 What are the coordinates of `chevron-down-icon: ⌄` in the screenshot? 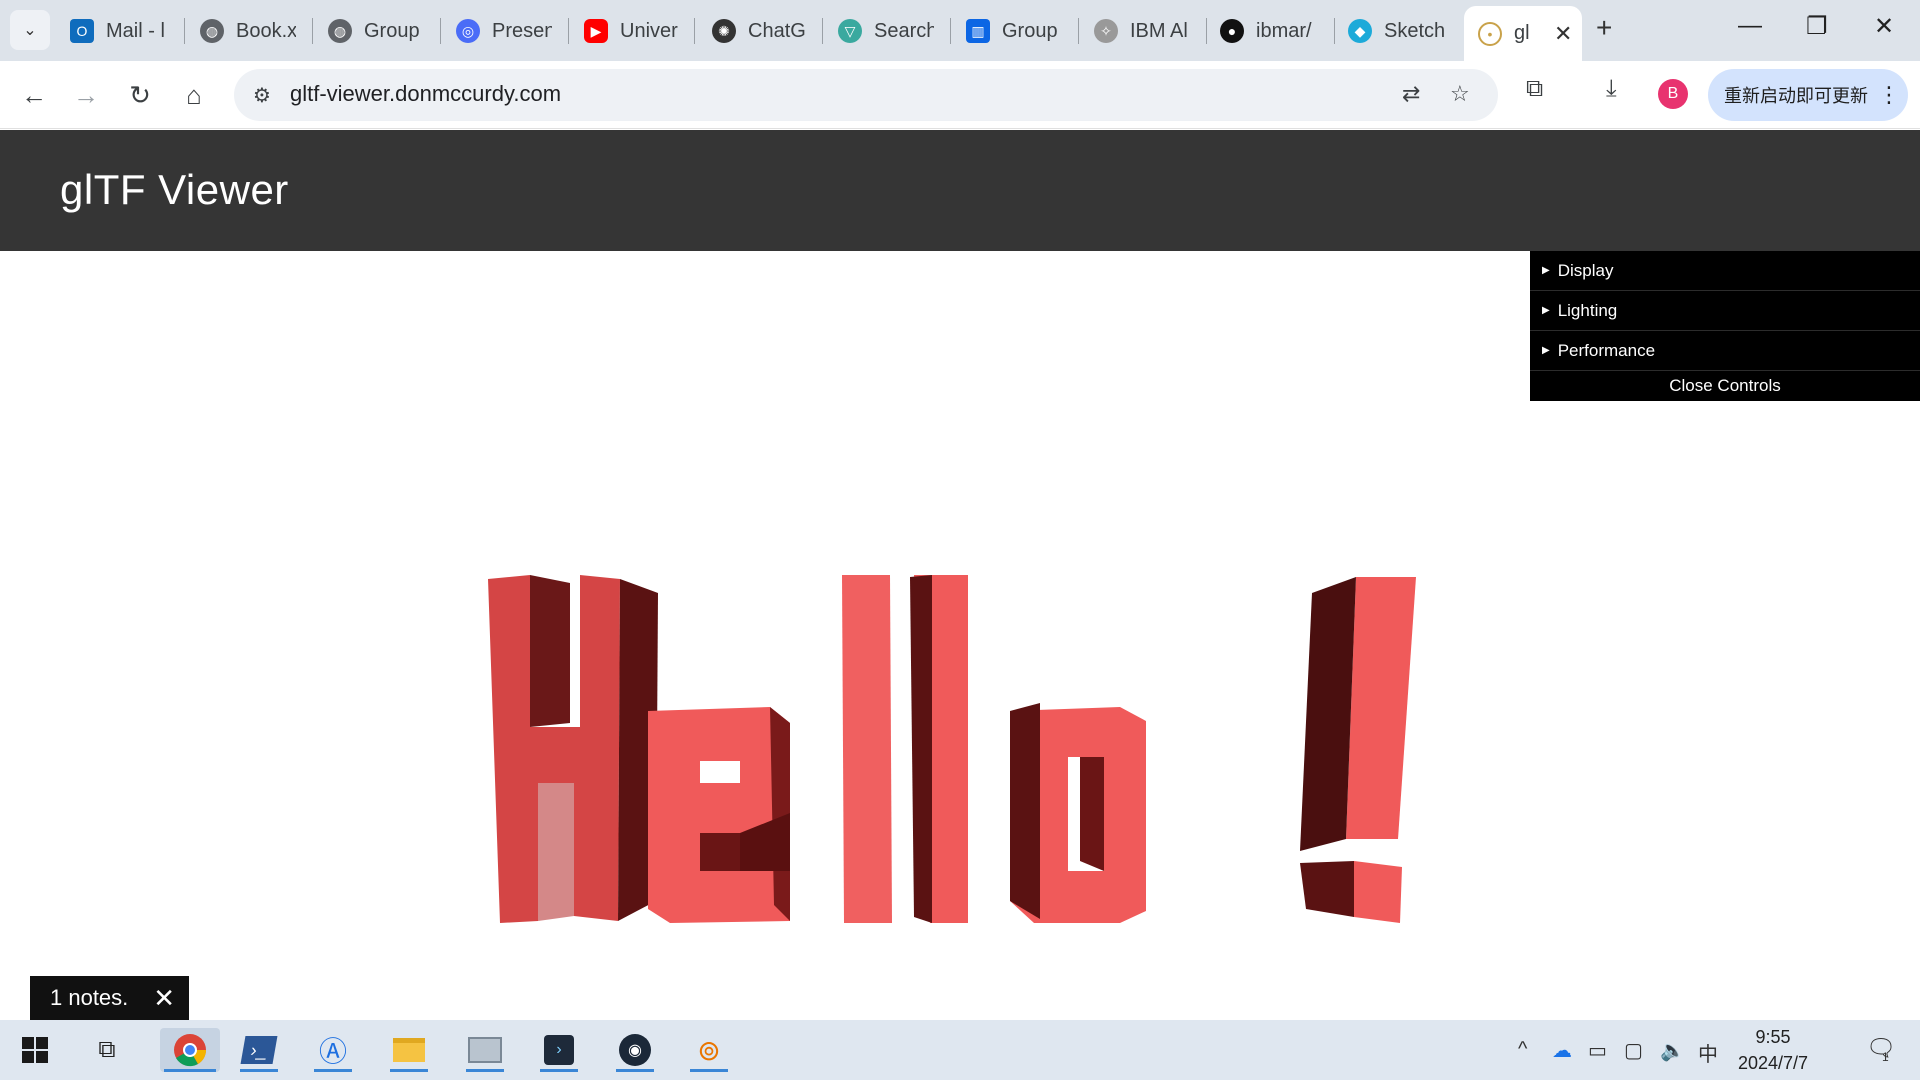 It's located at (30, 30).